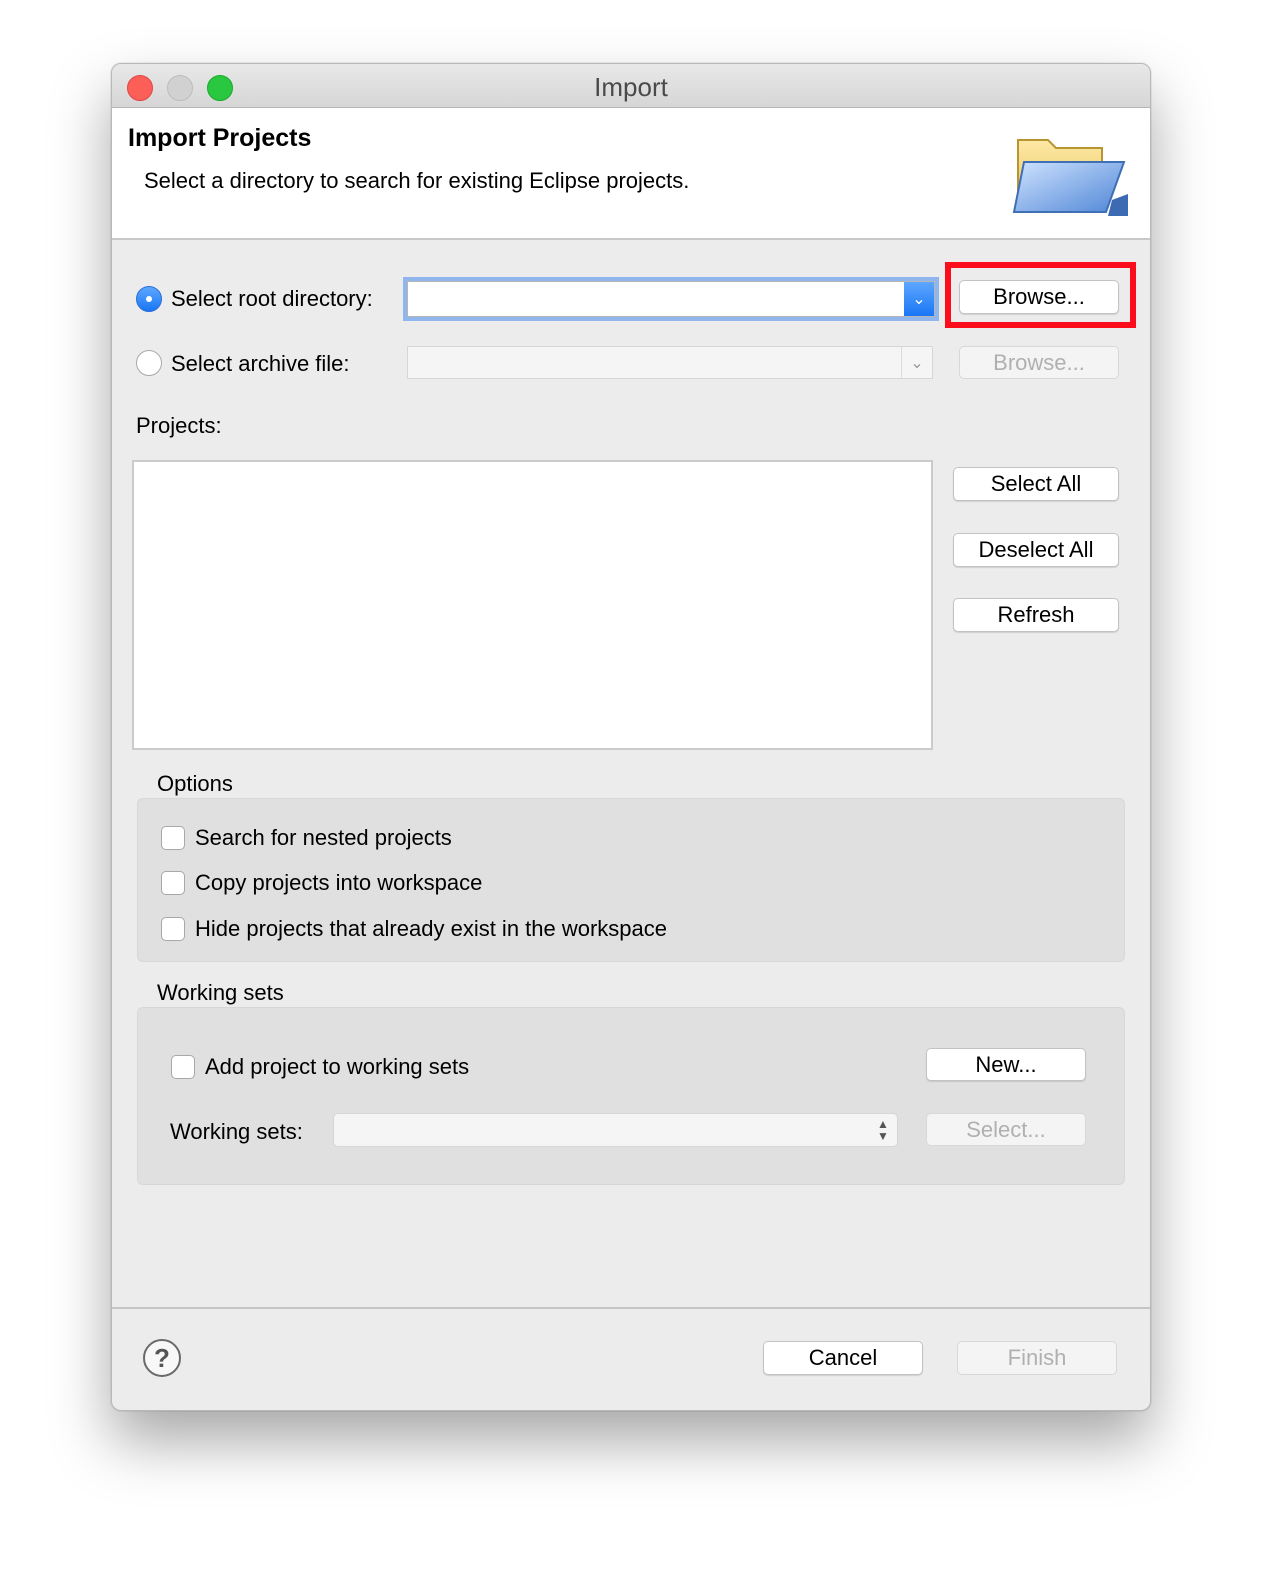 The width and height of the screenshot is (1274, 1586). Describe the element at coordinates (173, 838) in the screenshot. I see `nested-projects-checkbox` at that location.